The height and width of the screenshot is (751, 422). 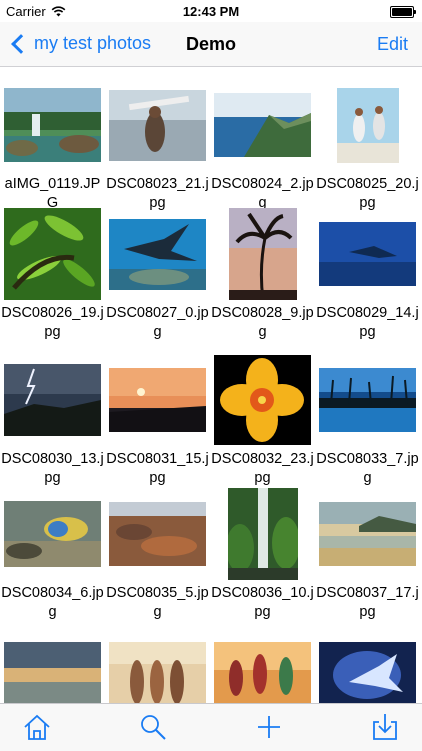 I want to click on add-icon, so click(x=269, y=727).